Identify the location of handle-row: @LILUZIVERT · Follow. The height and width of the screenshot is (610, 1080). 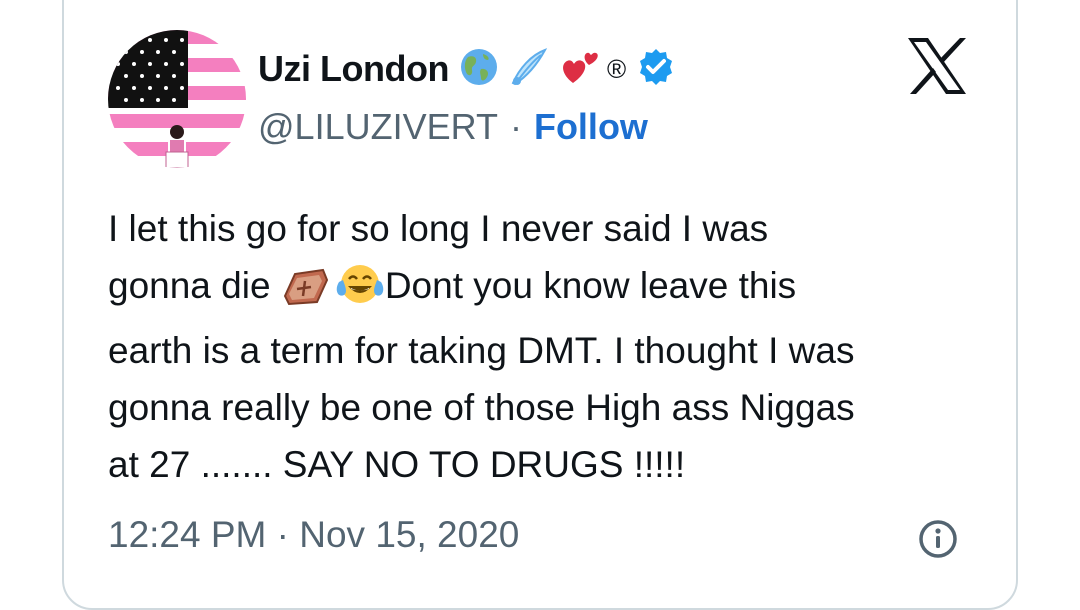
(453, 127).